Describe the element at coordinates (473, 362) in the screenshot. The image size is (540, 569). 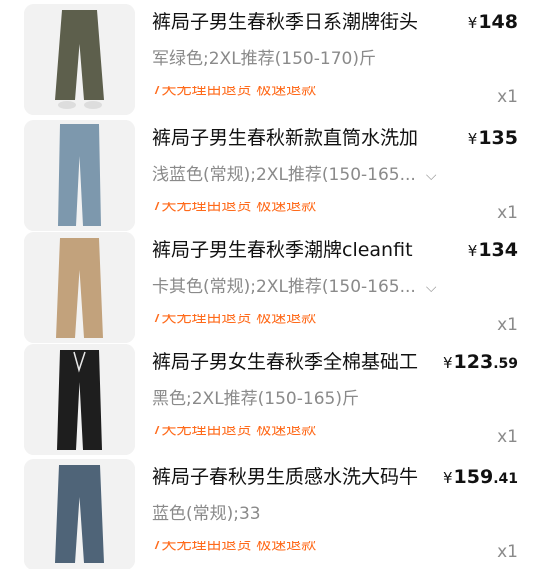
I see `price-integer: 123` at that location.